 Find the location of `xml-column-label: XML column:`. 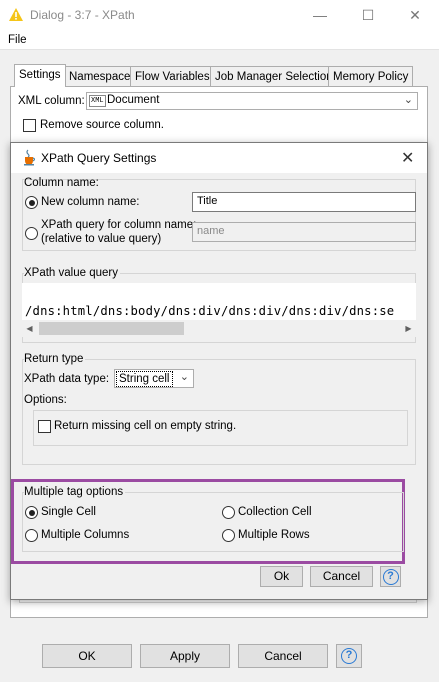

xml-column-label: XML column: is located at coordinates (51, 101).